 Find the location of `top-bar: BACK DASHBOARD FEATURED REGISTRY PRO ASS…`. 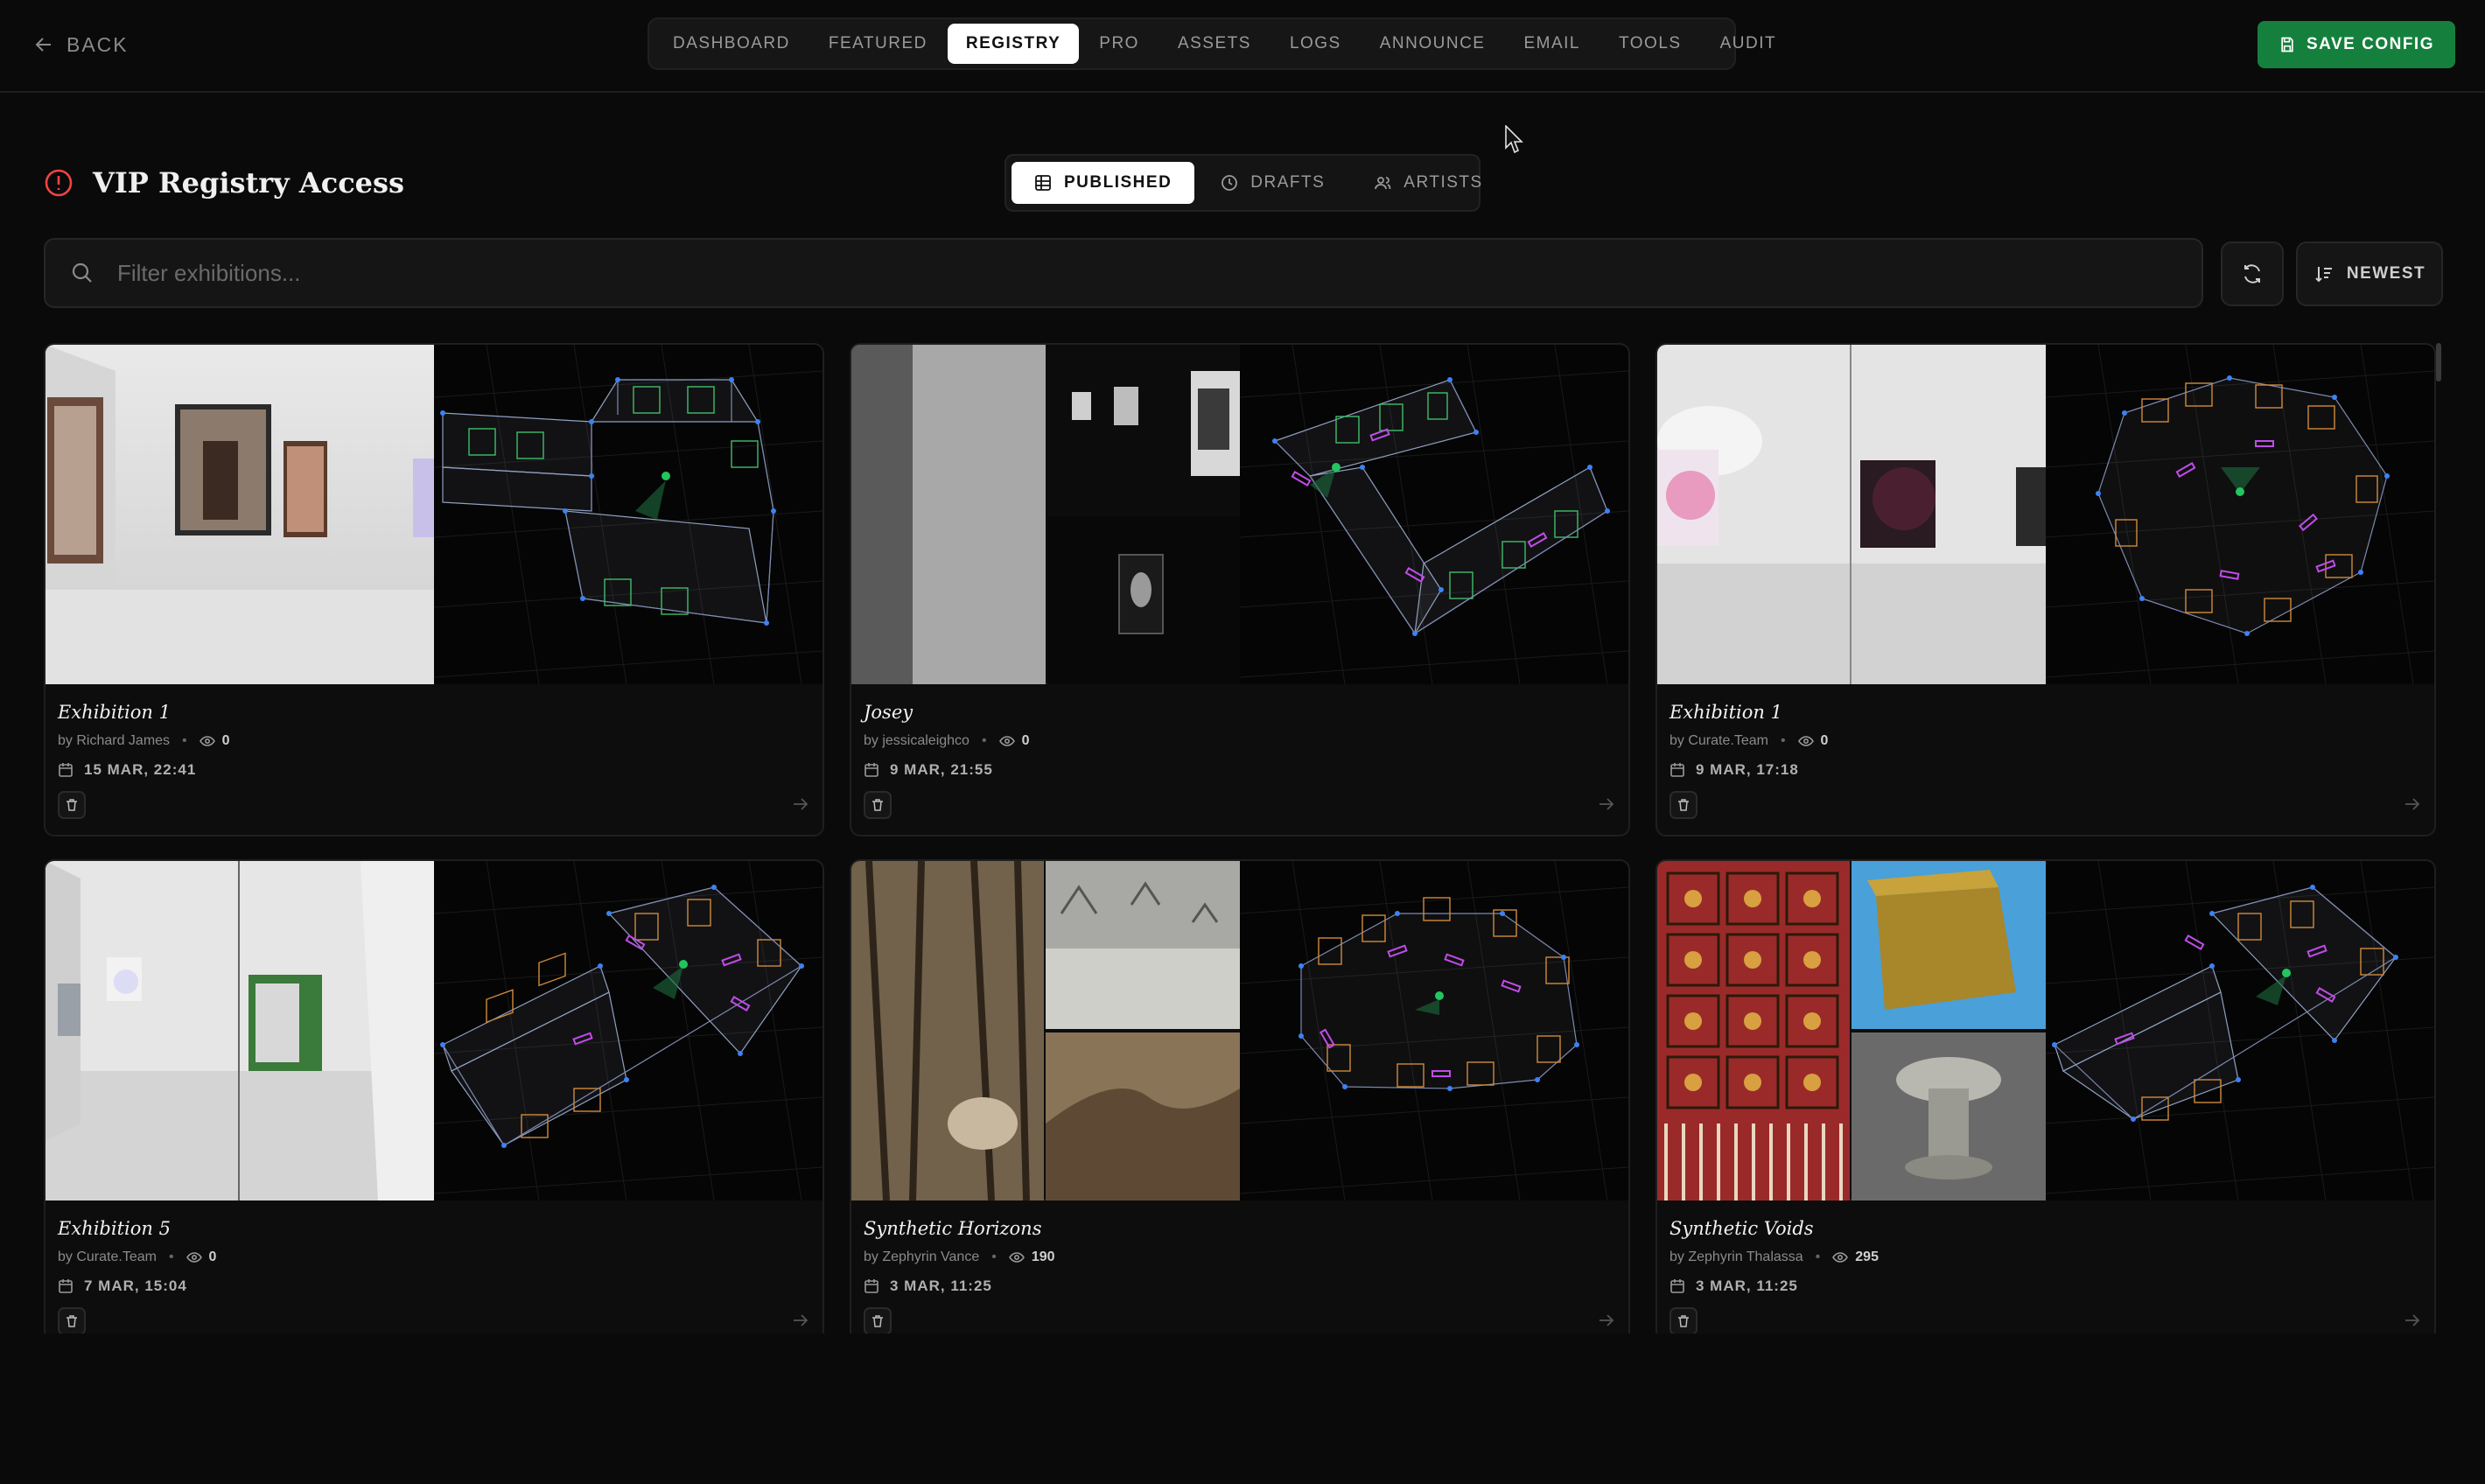

top-bar: BACK DASHBOARD FEATURED REGISTRY PRO ASS… is located at coordinates (1242, 46).